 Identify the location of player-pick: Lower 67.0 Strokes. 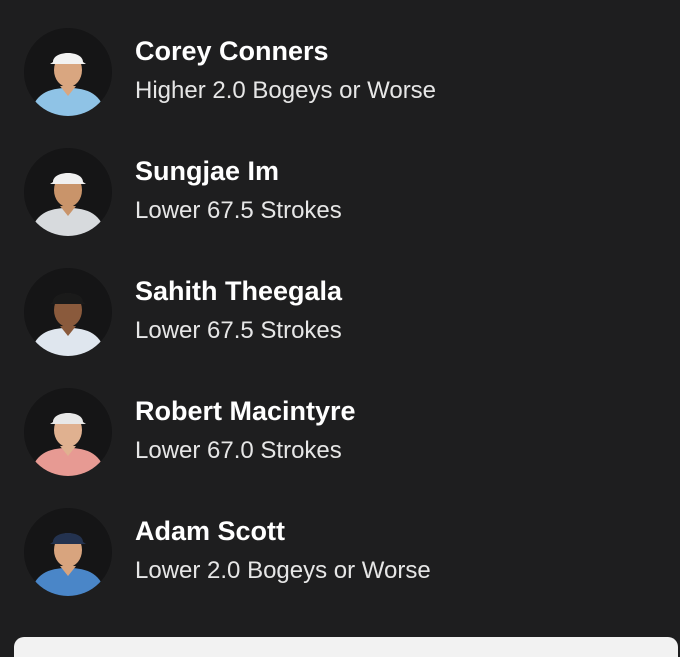
(238, 450).